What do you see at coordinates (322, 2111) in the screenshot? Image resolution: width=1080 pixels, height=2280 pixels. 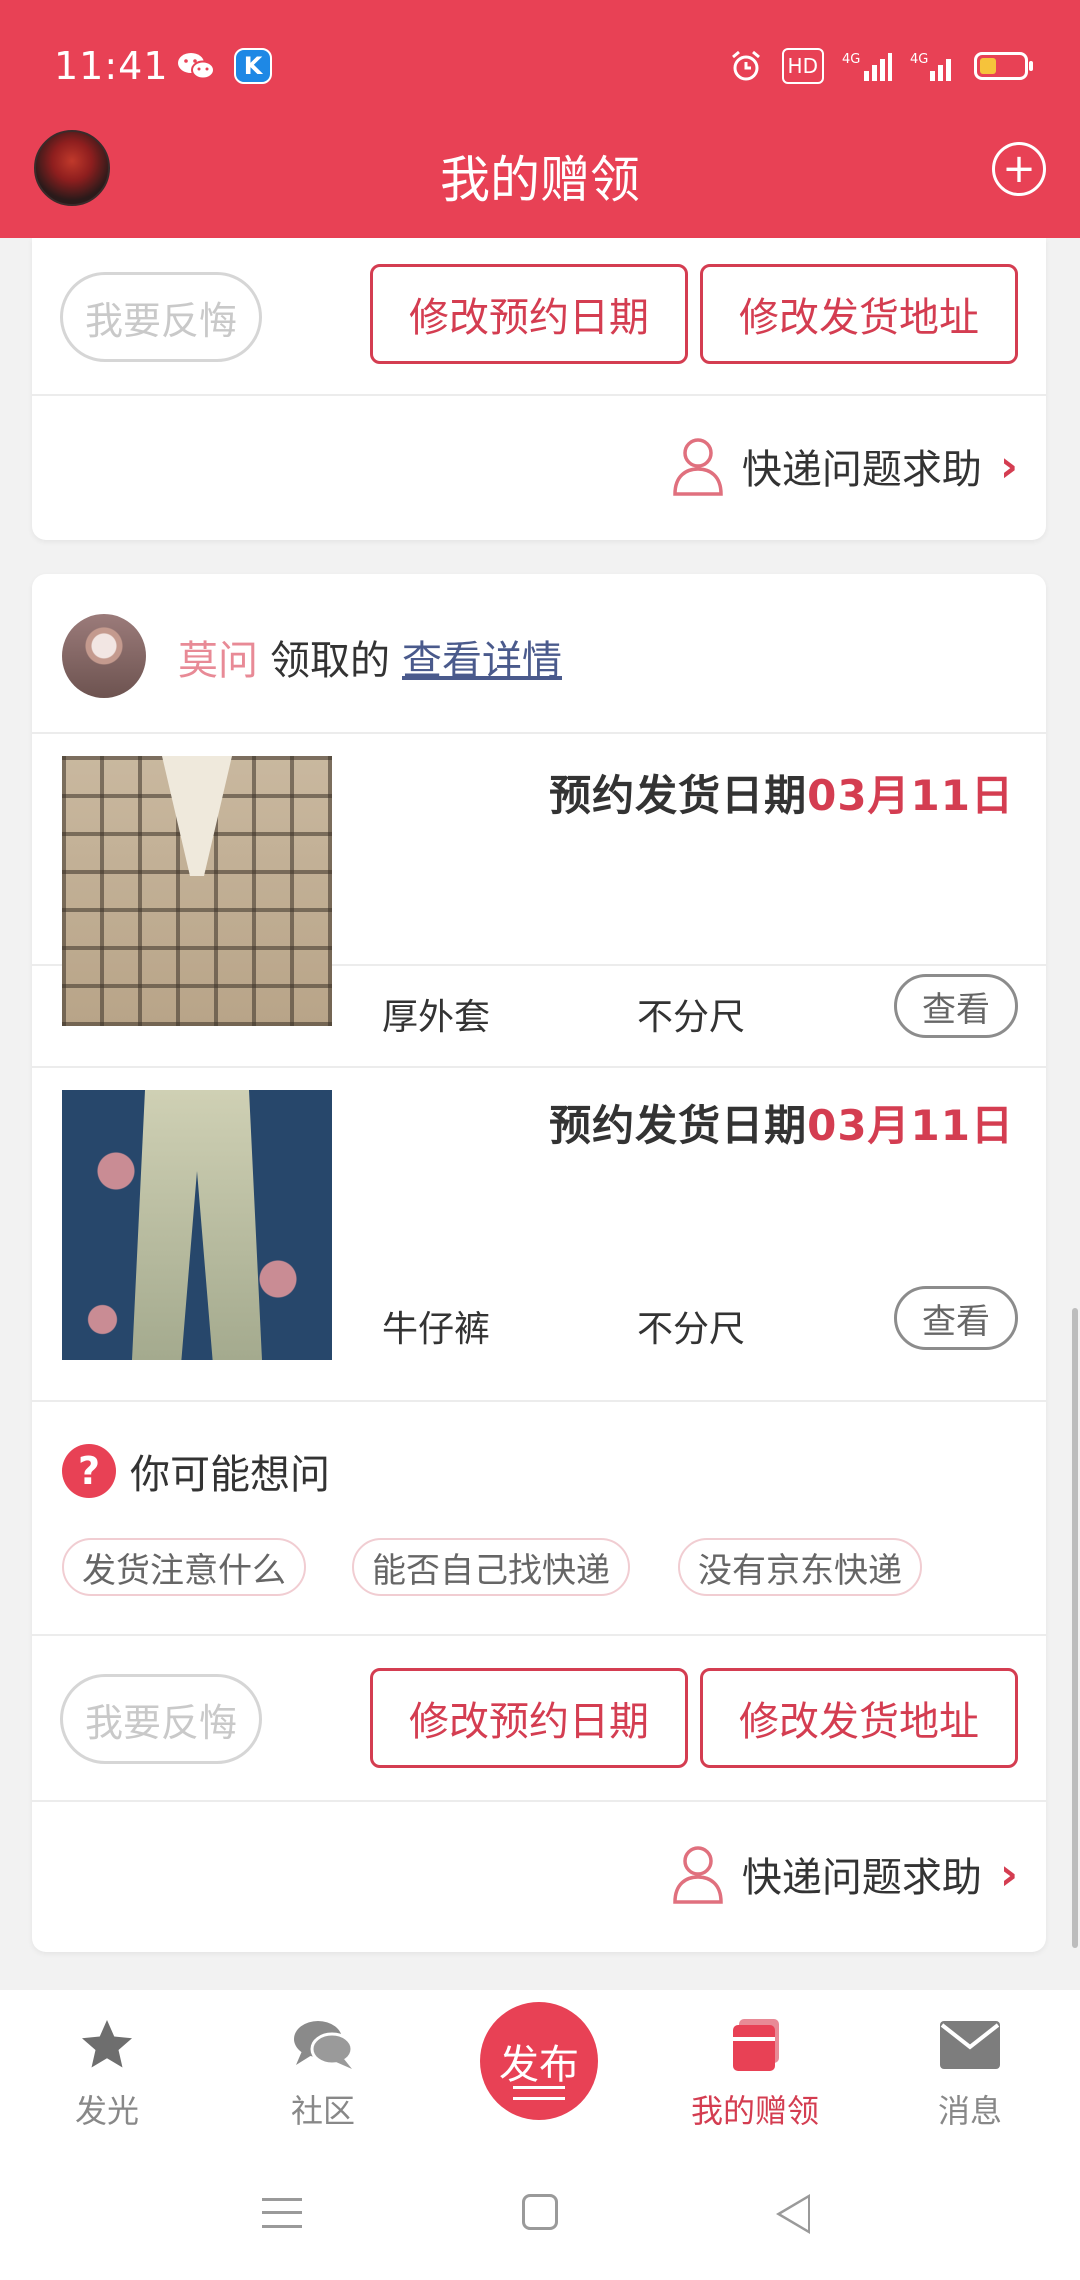 I see `nav-label: 社区` at bounding box center [322, 2111].